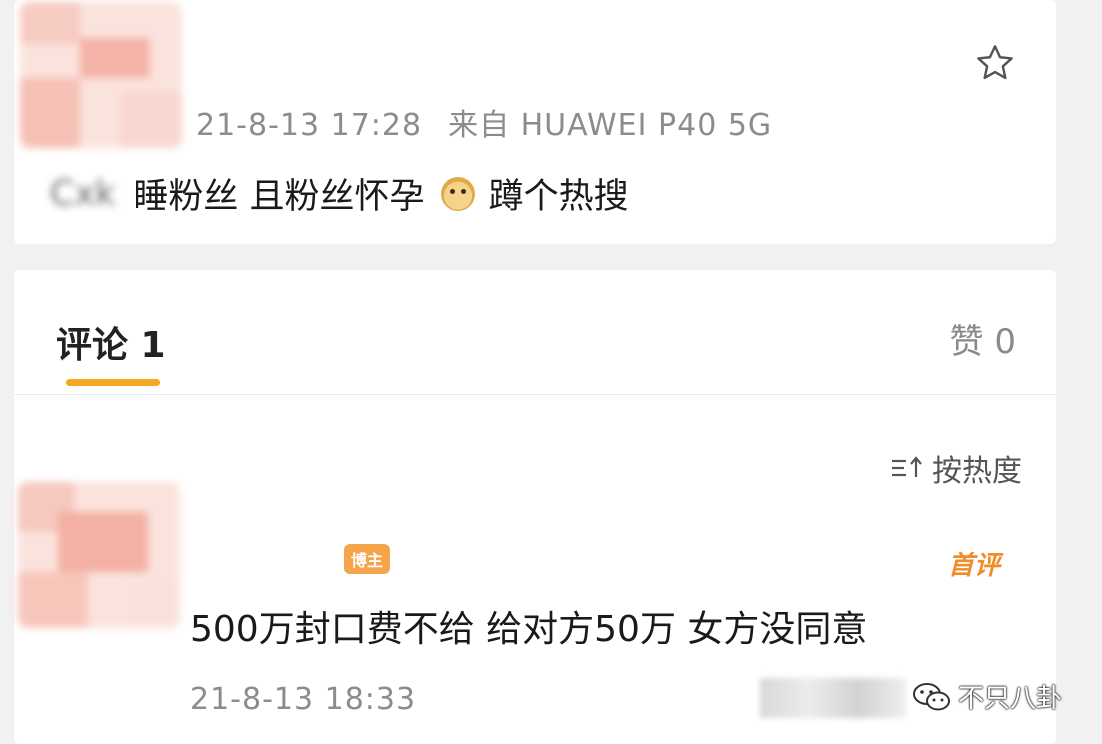  I want to click on likes-count: 赞 0, so click(983, 338).